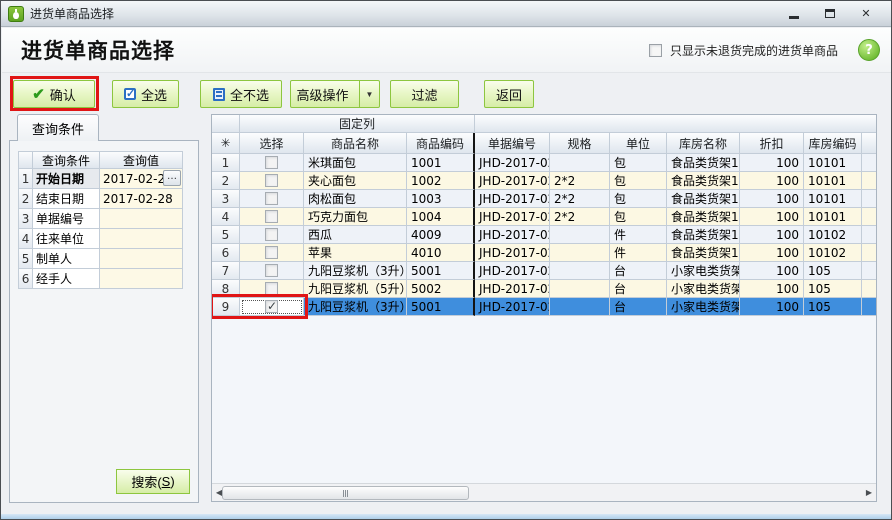 This screenshot has height=520, width=892. What do you see at coordinates (335, 94) in the screenshot?
I see `advanced-operations-button: 高级操作 ▼` at bounding box center [335, 94].